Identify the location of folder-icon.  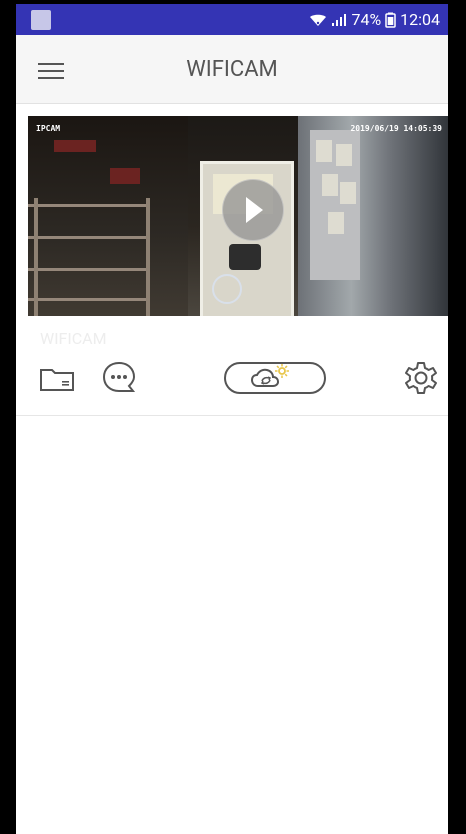
(57, 380).